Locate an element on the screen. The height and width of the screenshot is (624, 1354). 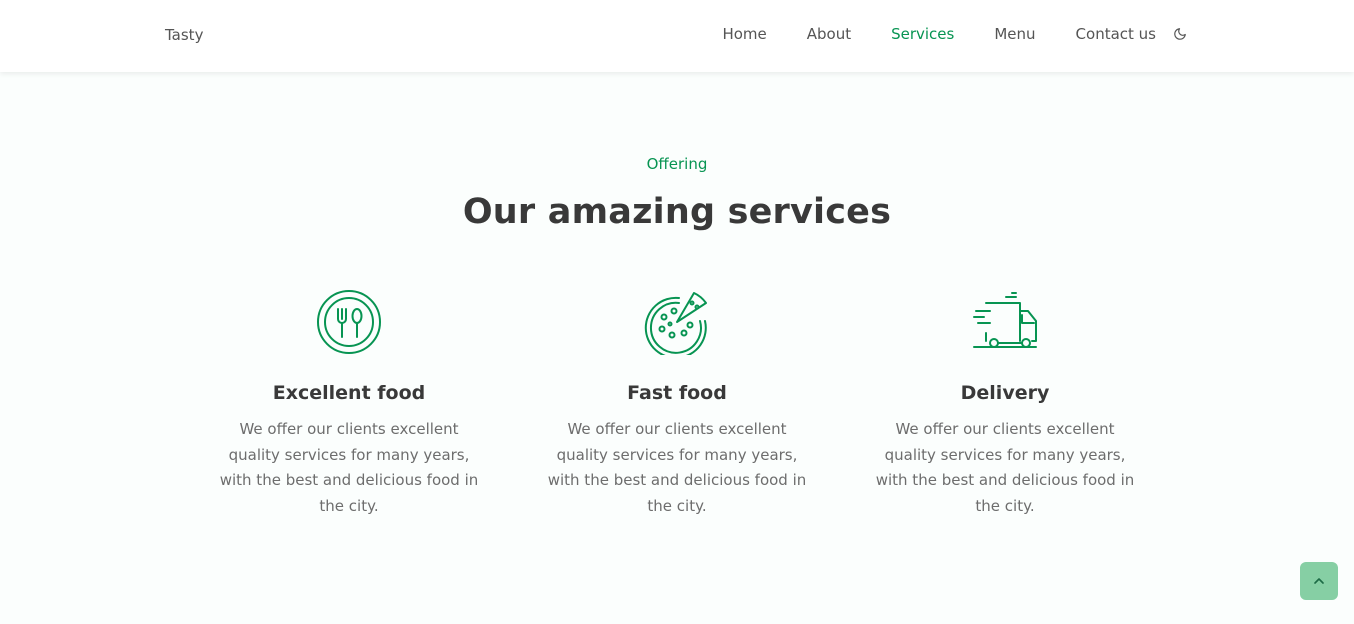
chevron-up-icon is located at coordinates (1319, 581).